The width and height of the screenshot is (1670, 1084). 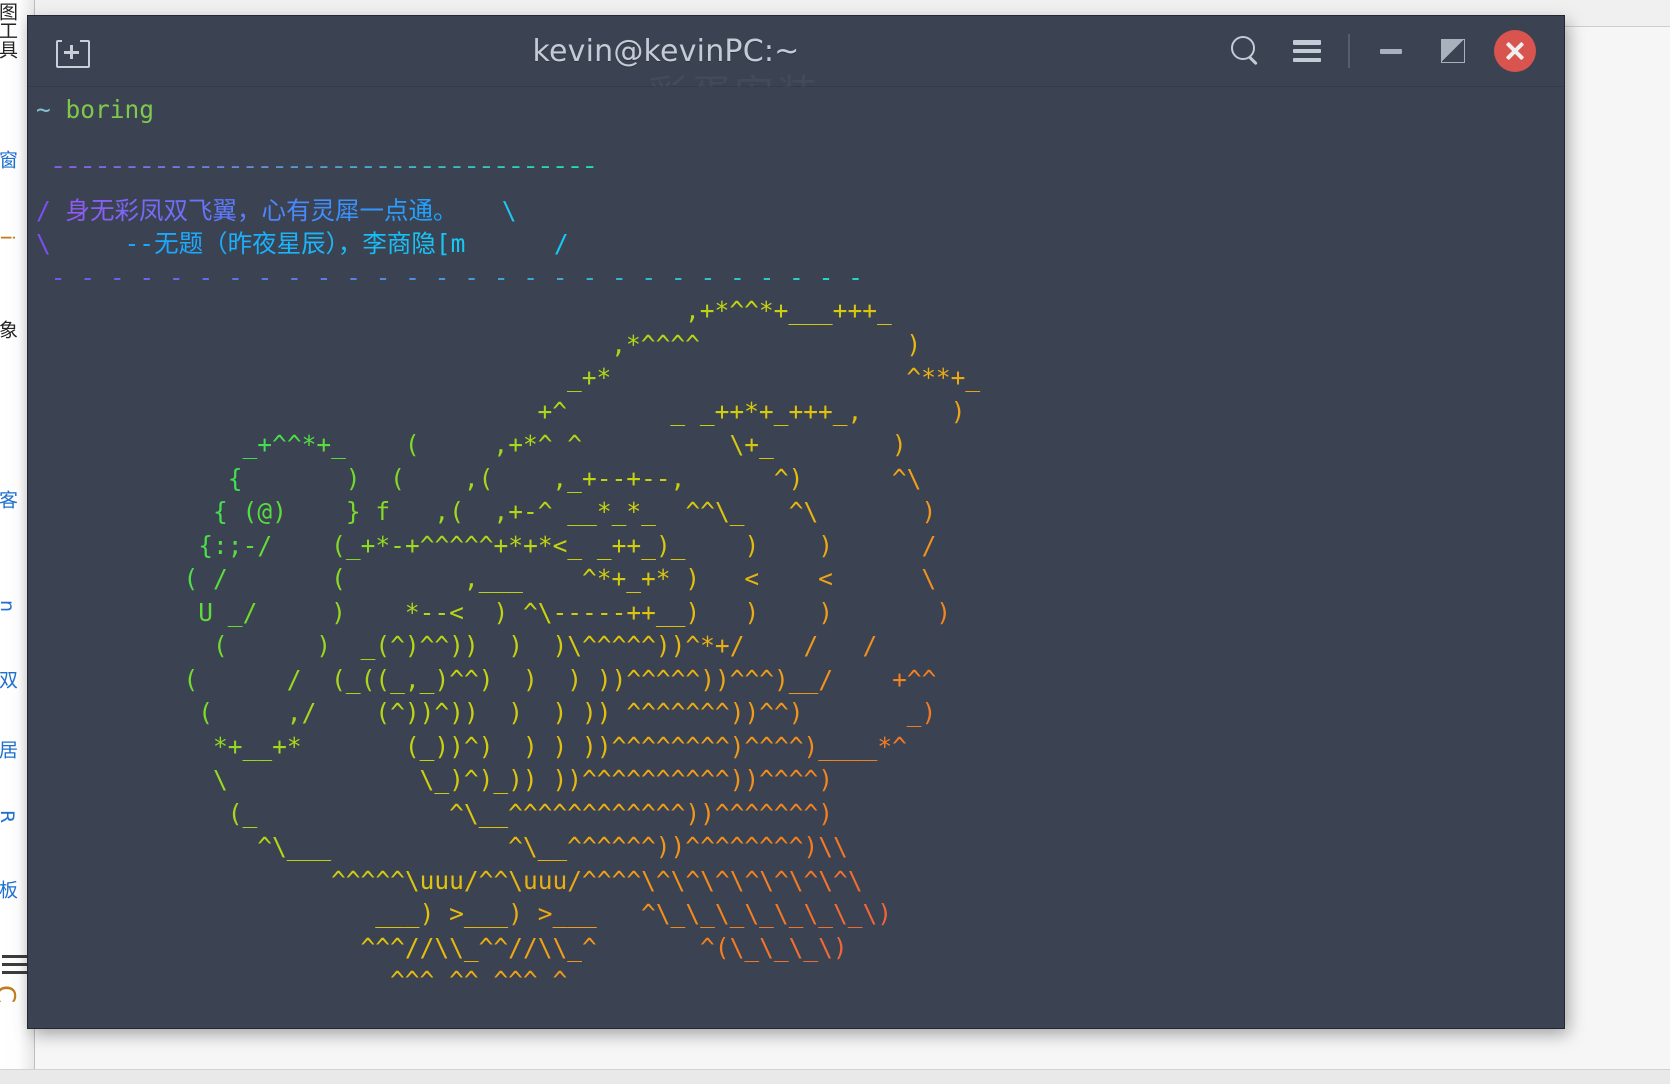 What do you see at coordinates (9, 889) in the screenshot?
I see `background-col-text: 板` at bounding box center [9, 889].